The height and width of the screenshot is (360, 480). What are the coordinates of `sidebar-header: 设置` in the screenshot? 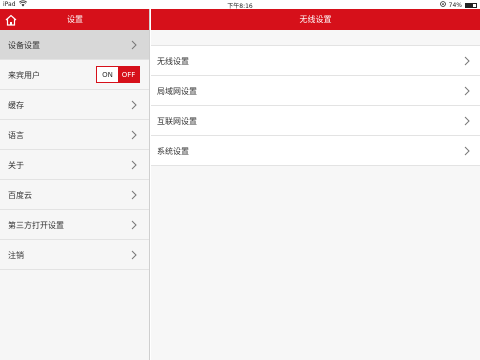 It's located at (74, 19).